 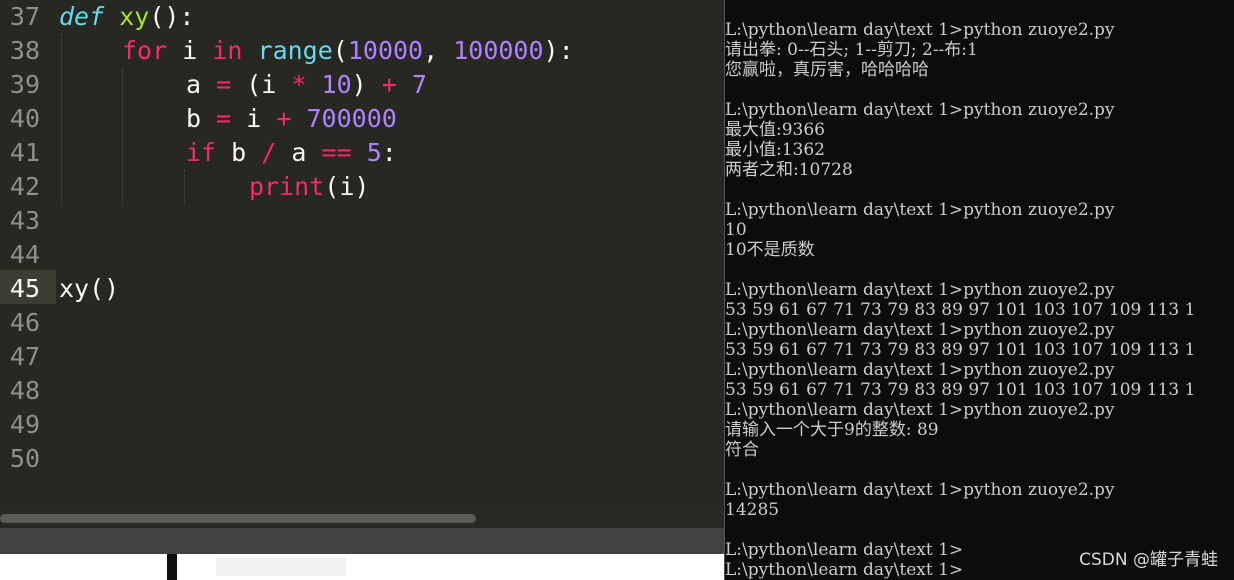 What do you see at coordinates (82, 16) in the screenshot?
I see `keyword-def: def` at bounding box center [82, 16].